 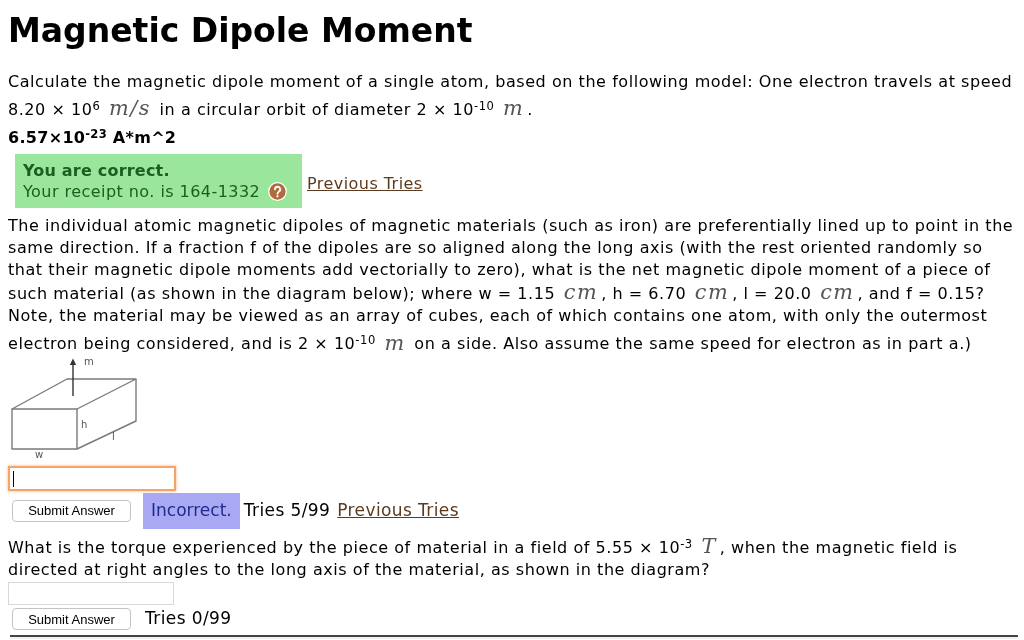 I want to click on receipt-text: Your receipt no. is 164-1332, so click(x=142, y=192).